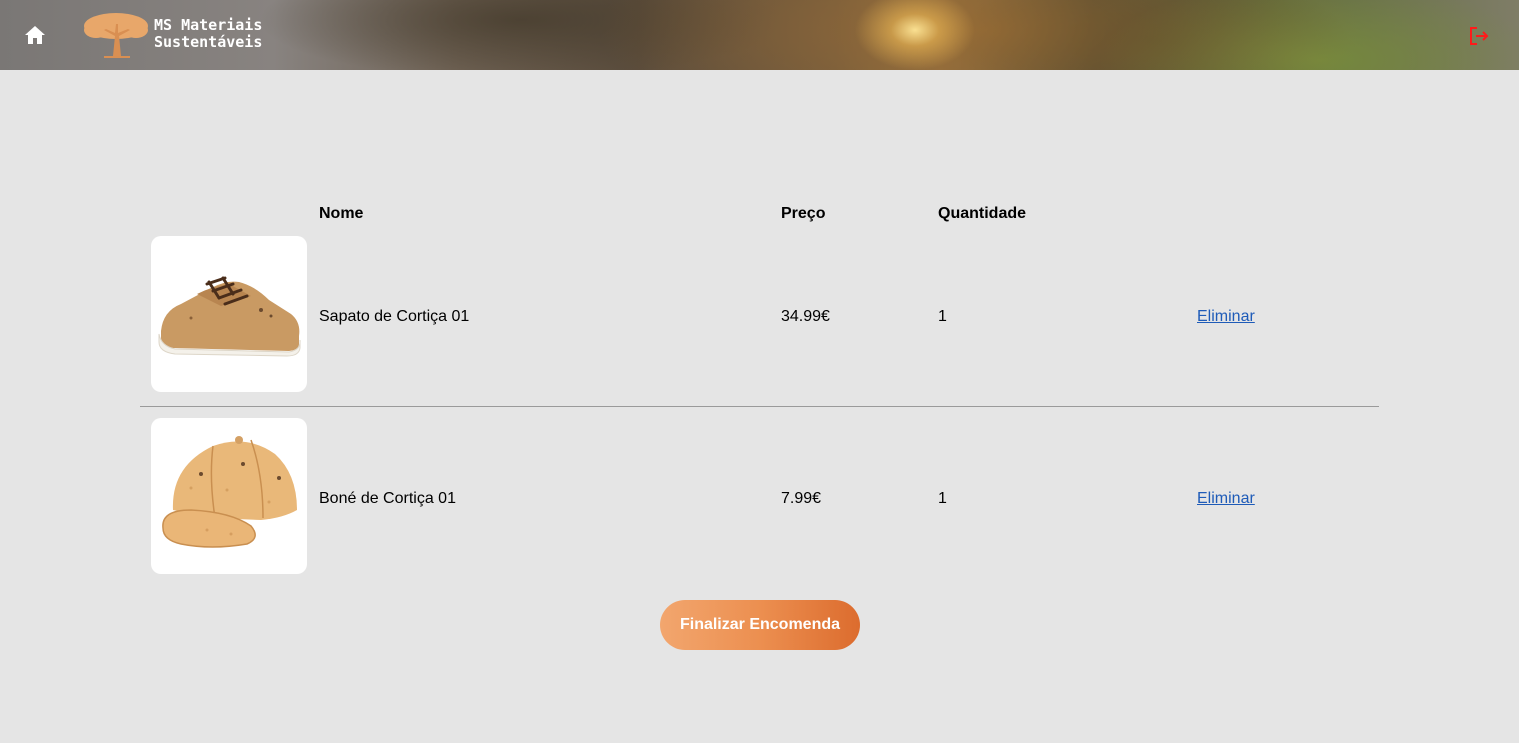 The image size is (1519, 743). Describe the element at coordinates (759, 35) in the screenshot. I see `header-banner: MS Materiais Sustentáveis` at that location.